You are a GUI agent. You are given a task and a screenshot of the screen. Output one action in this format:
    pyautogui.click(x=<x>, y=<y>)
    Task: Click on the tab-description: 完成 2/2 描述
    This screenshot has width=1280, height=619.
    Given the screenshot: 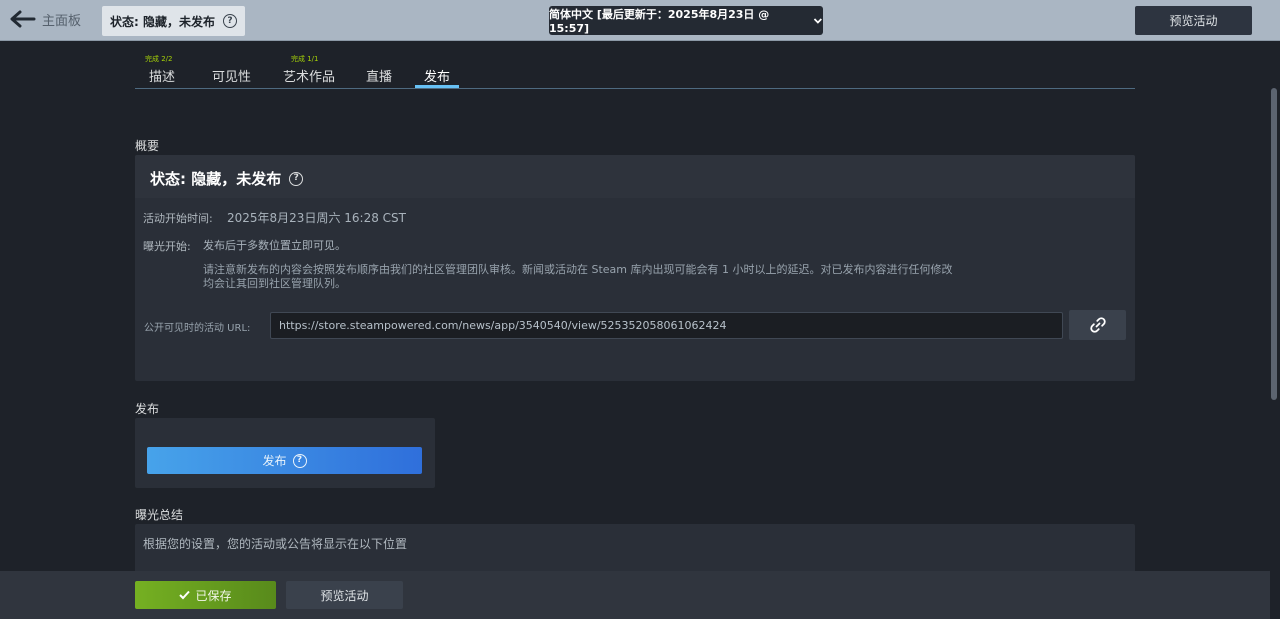 What is the action you would take?
    pyautogui.click(x=165, y=64)
    